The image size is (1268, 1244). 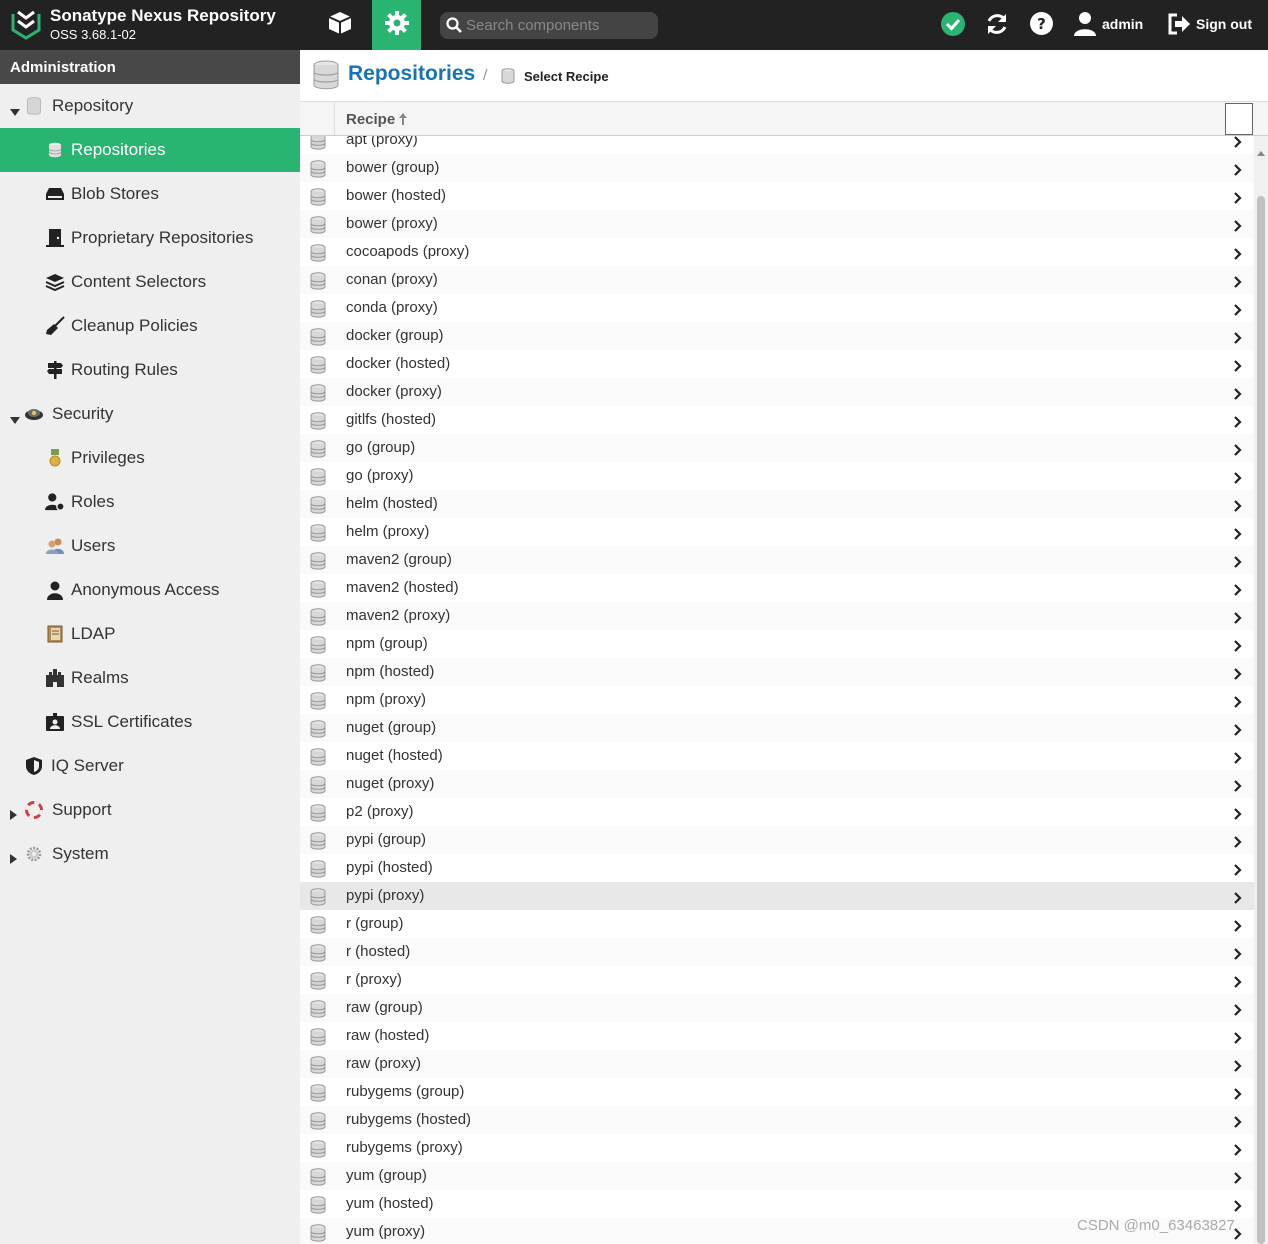 I want to click on recipe-row: cocoapods (proxy), so click(x=777, y=252).